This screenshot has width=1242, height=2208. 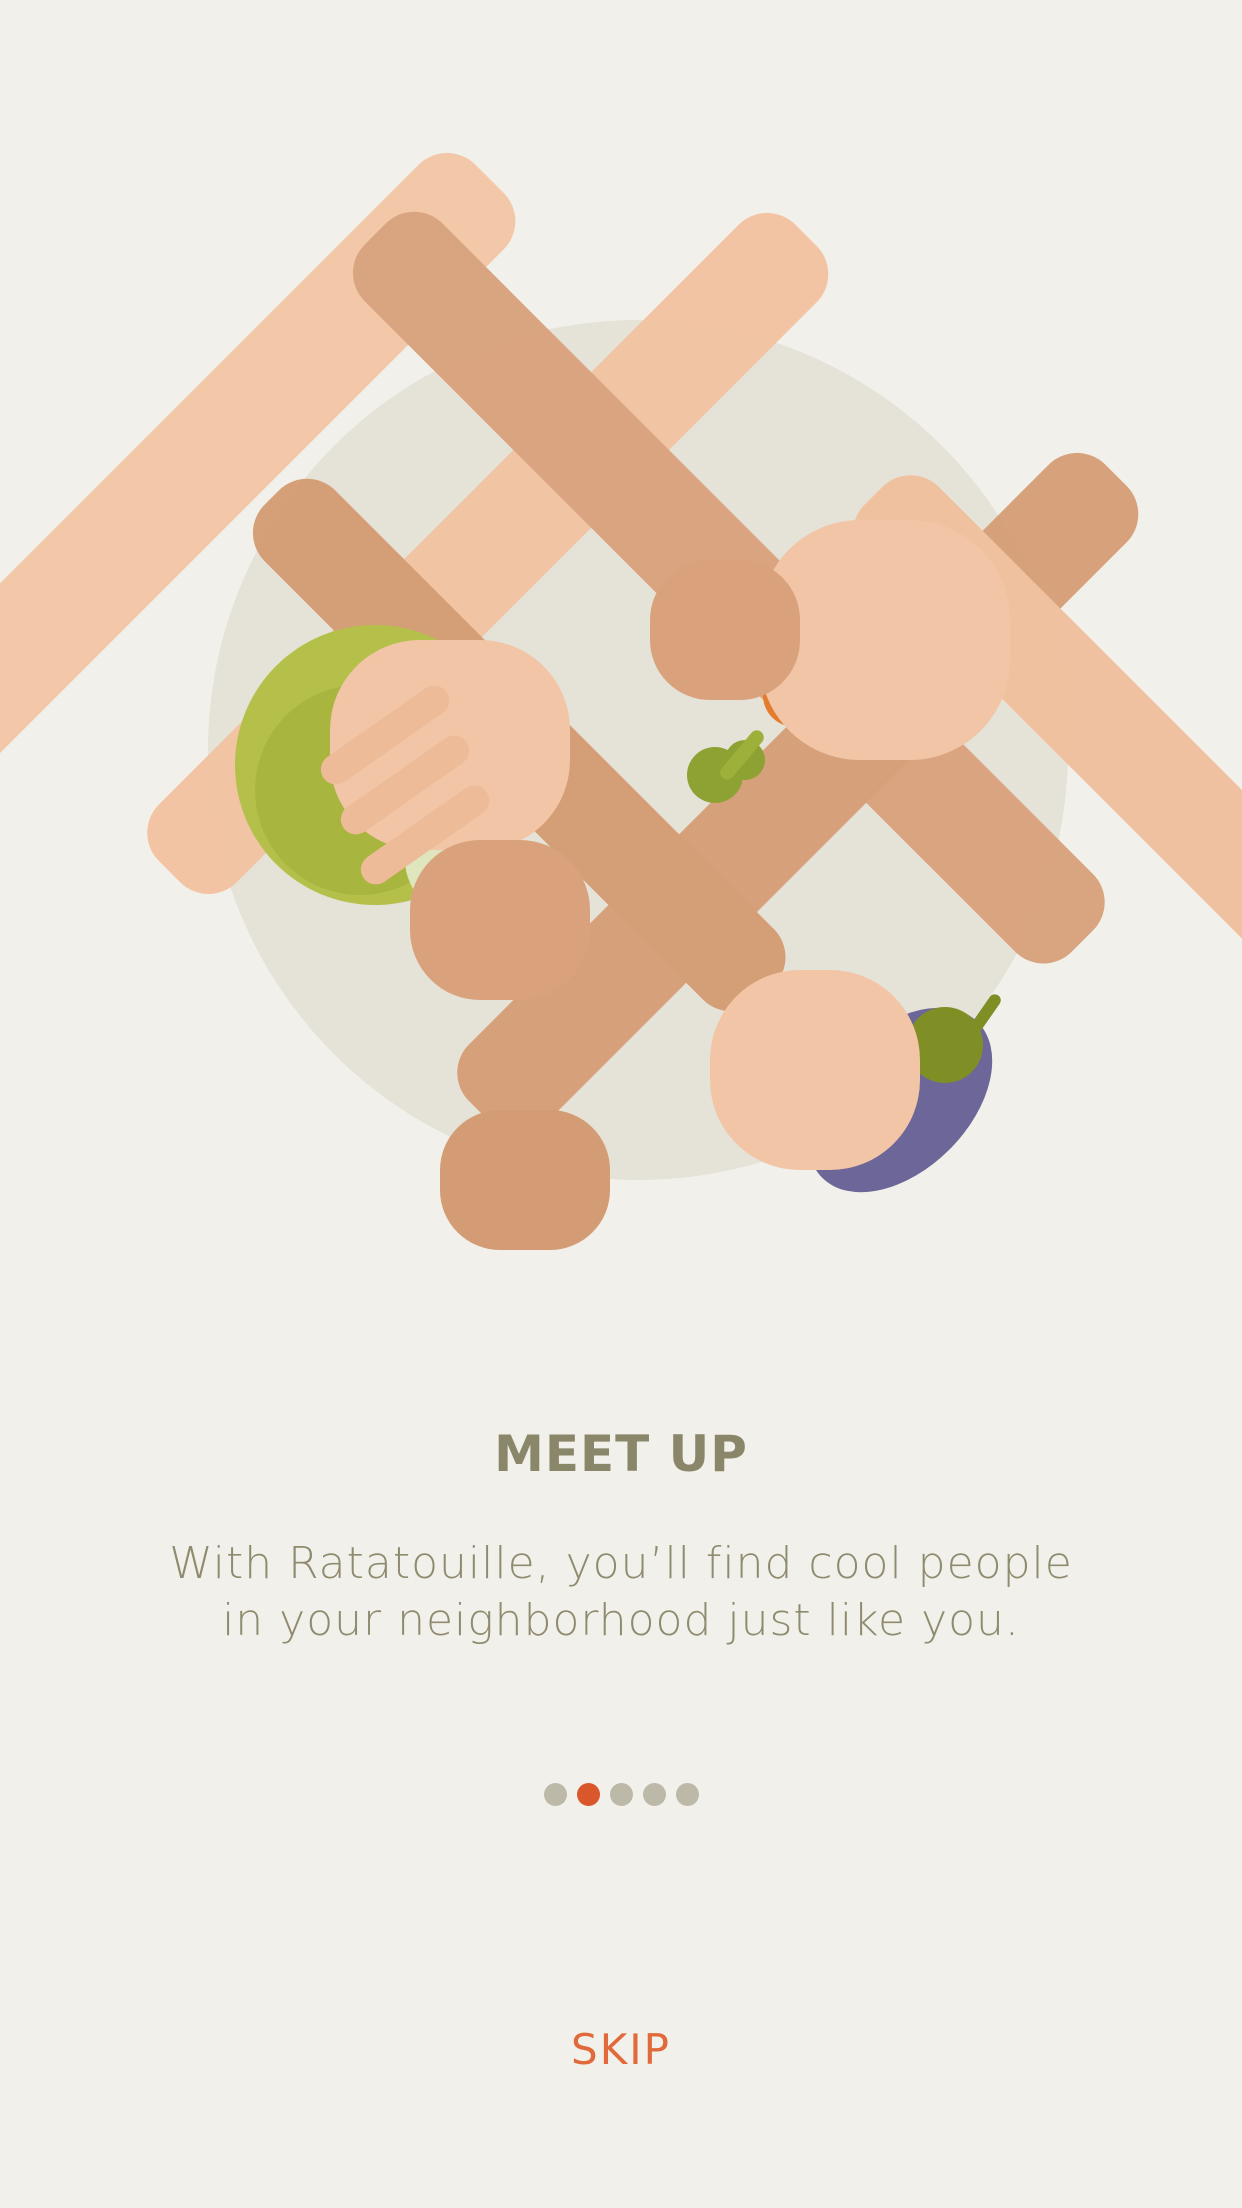 I want to click on onboarding-title: MEET UP, so click(x=621, y=1454).